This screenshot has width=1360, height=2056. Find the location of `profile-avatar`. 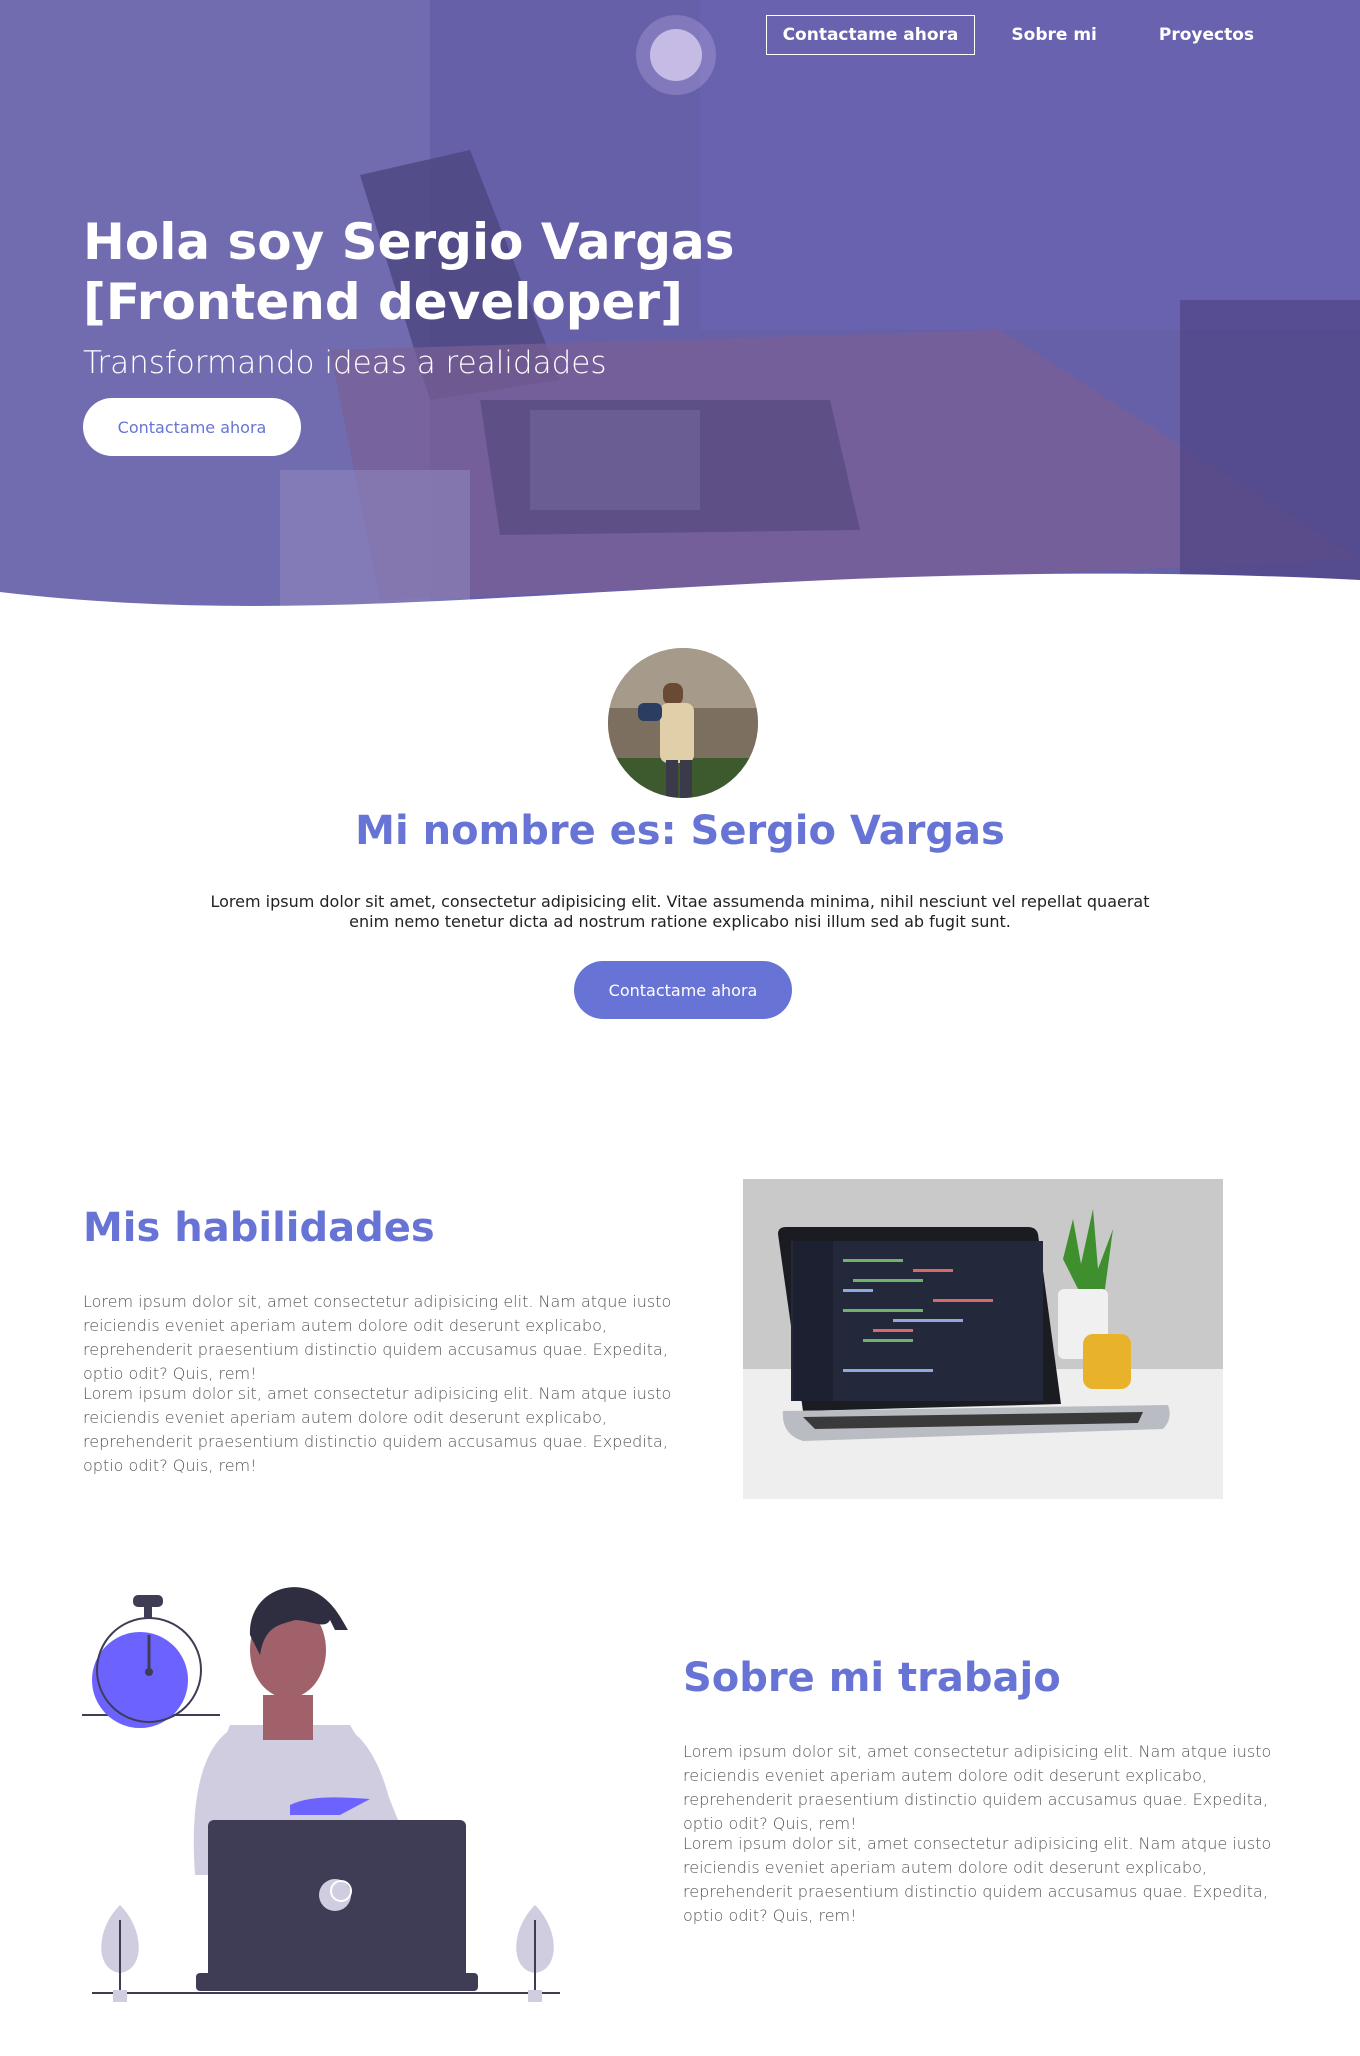

profile-avatar is located at coordinates (683, 723).